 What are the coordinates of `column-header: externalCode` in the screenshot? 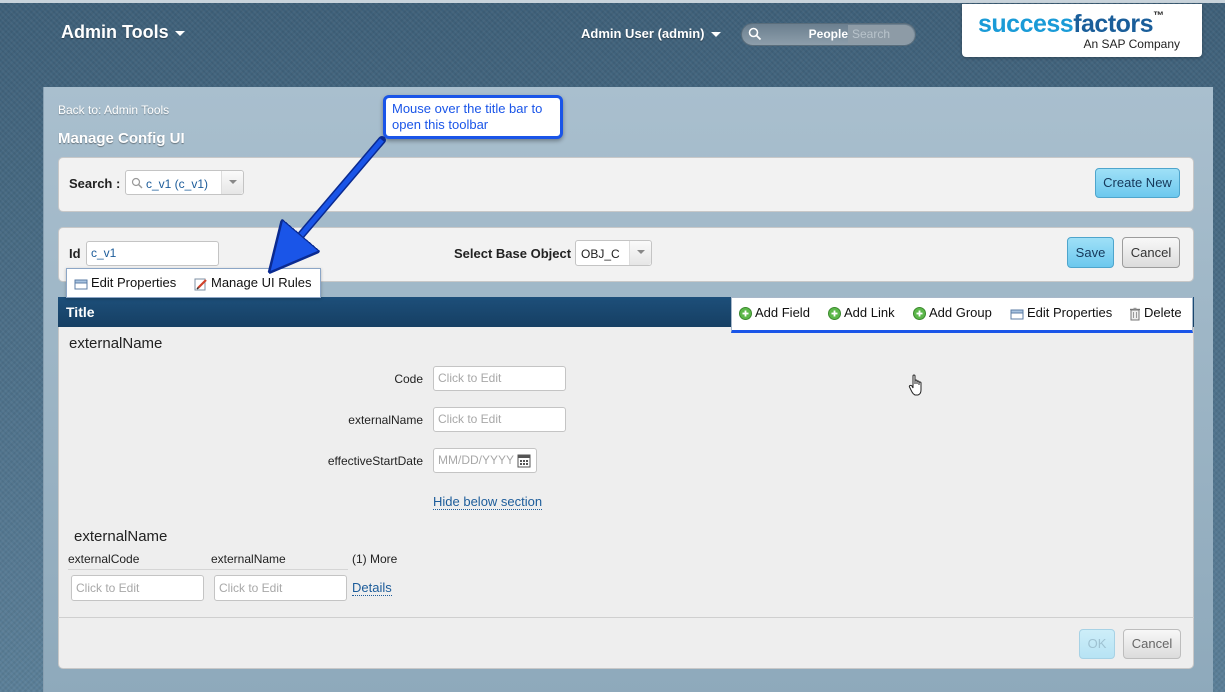 It's located at (104, 559).